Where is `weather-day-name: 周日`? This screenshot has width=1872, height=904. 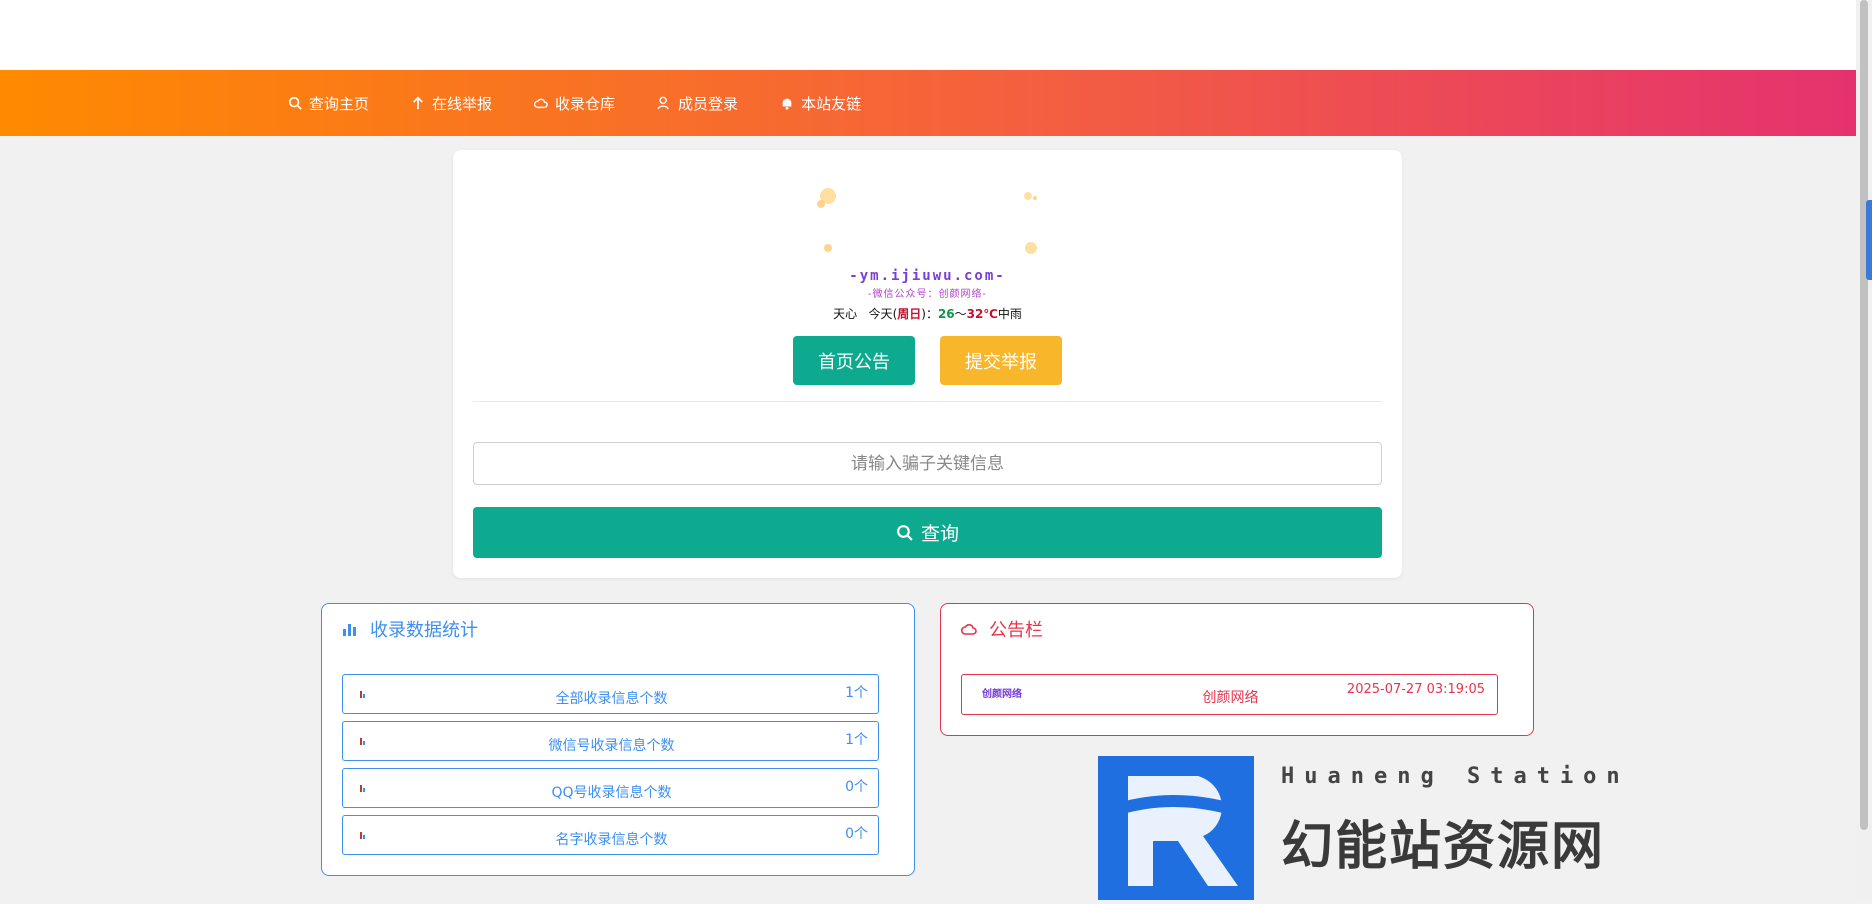 weather-day-name: 周日 is located at coordinates (909, 314).